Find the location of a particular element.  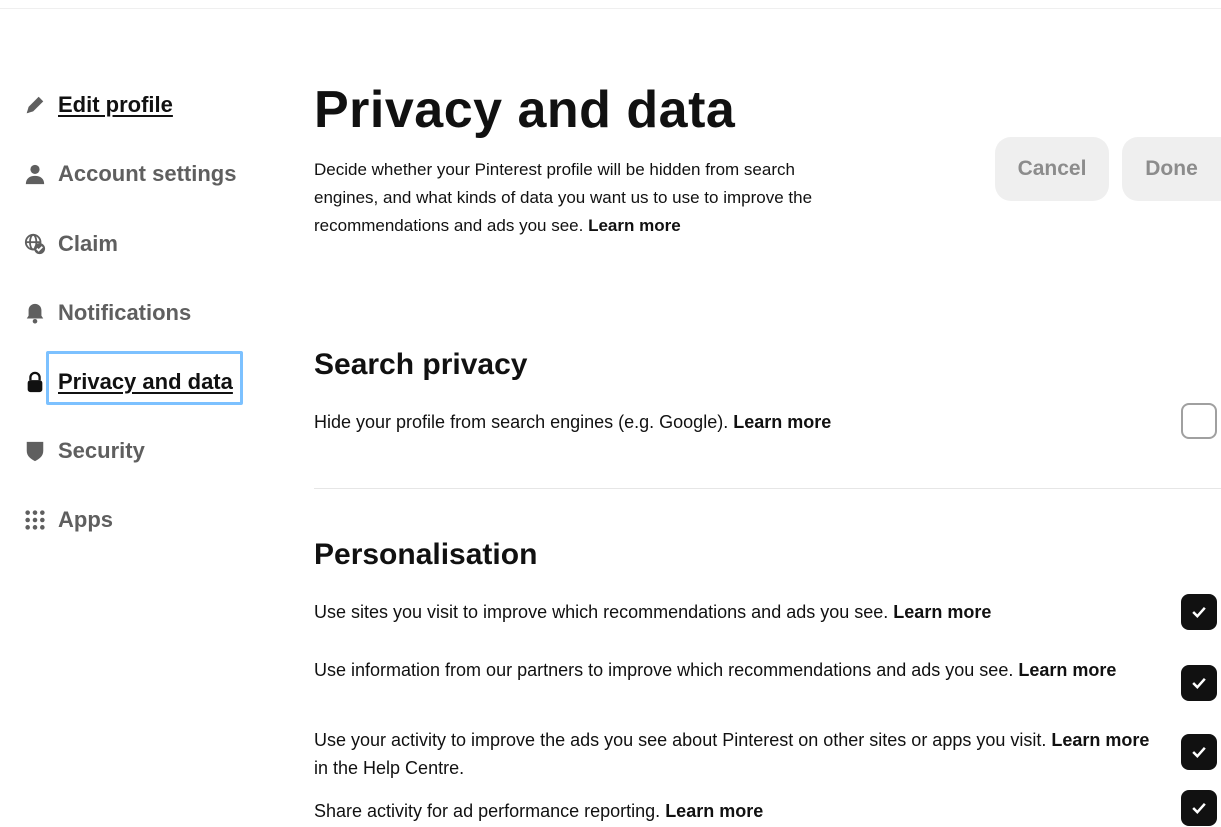

page-title: Privacy and data is located at coordinates (525, 110).